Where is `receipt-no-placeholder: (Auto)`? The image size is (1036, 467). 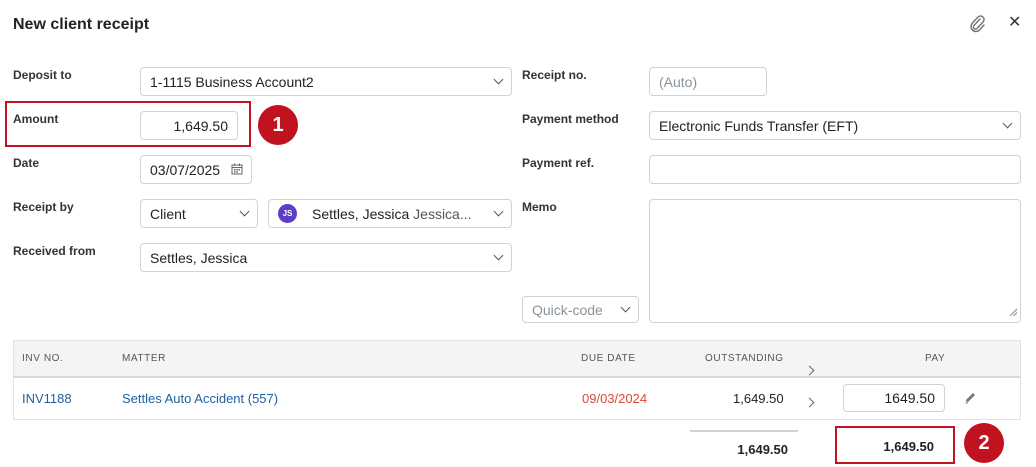 receipt-no-placeholder: (Auto) is located at coordinates (678, 81).